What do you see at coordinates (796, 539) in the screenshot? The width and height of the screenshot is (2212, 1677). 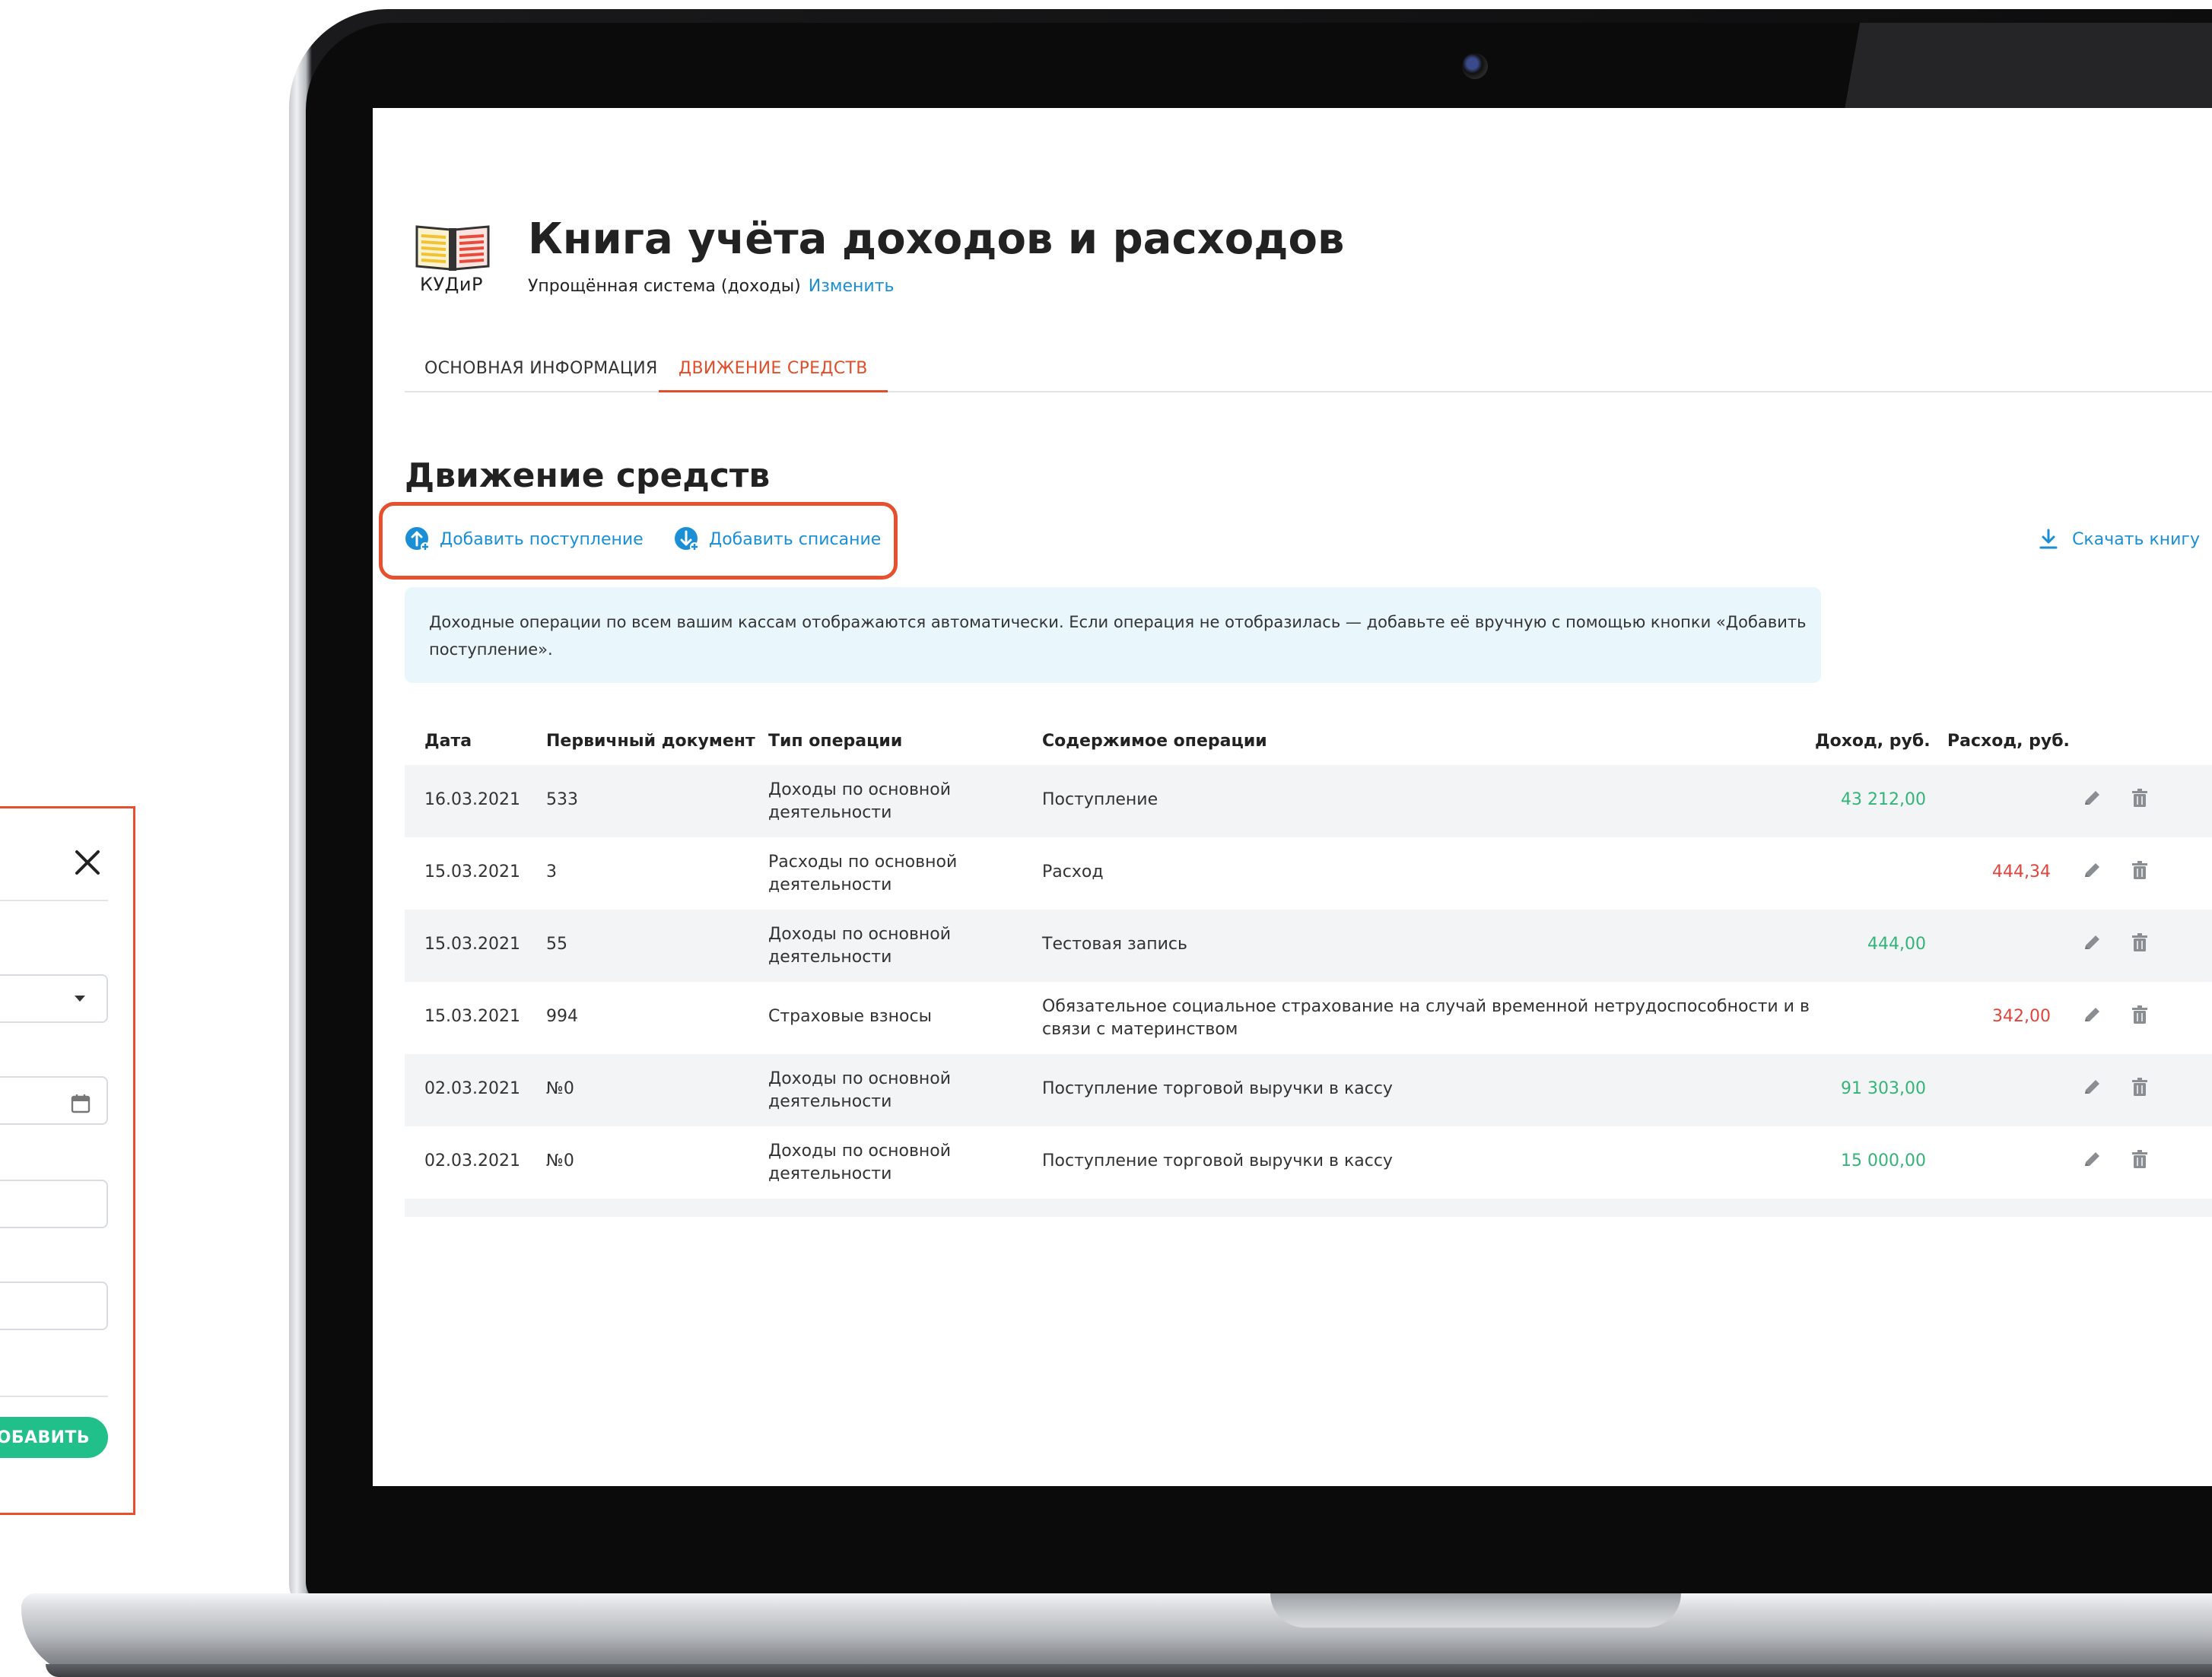 I see `add-expense-label: Добавить списание` at bounding box center [796, 539].